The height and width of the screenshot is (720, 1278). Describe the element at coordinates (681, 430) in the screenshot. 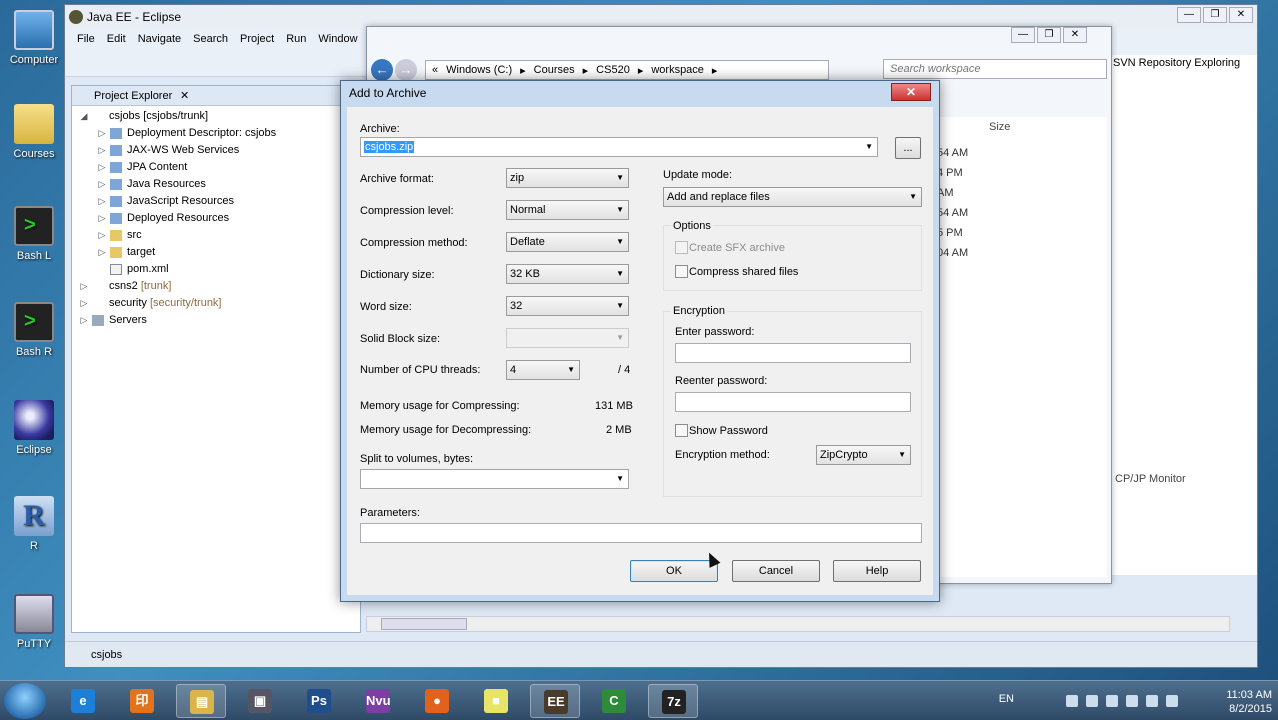

I see `show-password-checkbox` at that location.